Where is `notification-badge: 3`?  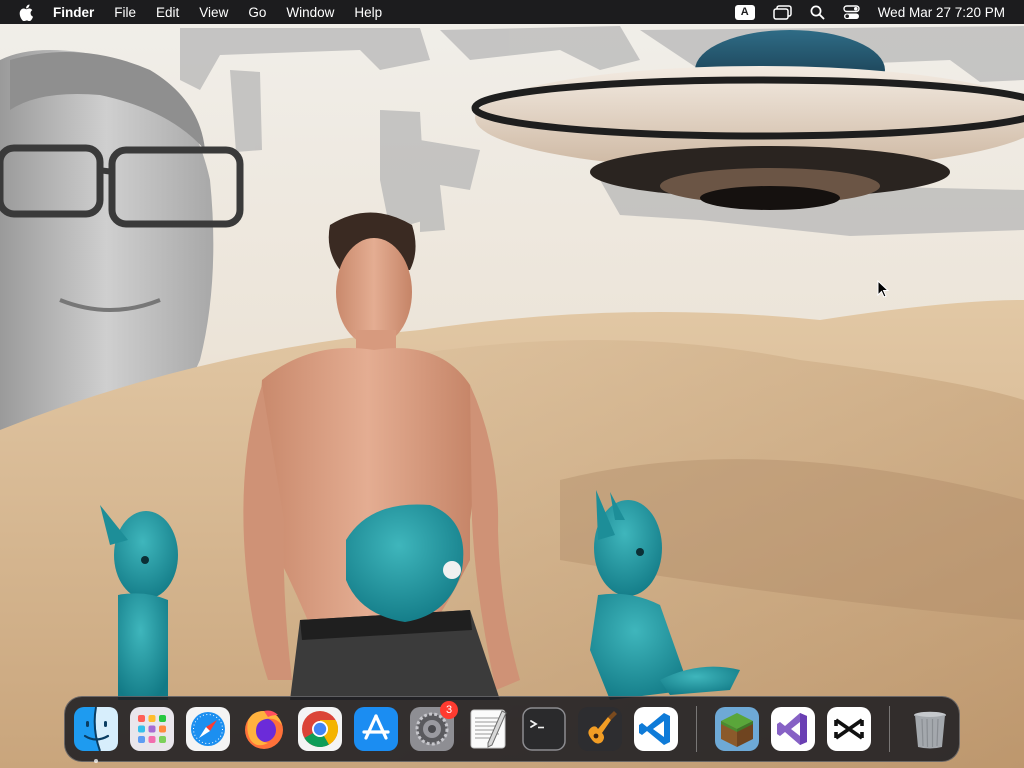 notification-badge: 3 is located at coordinates (449, 710).